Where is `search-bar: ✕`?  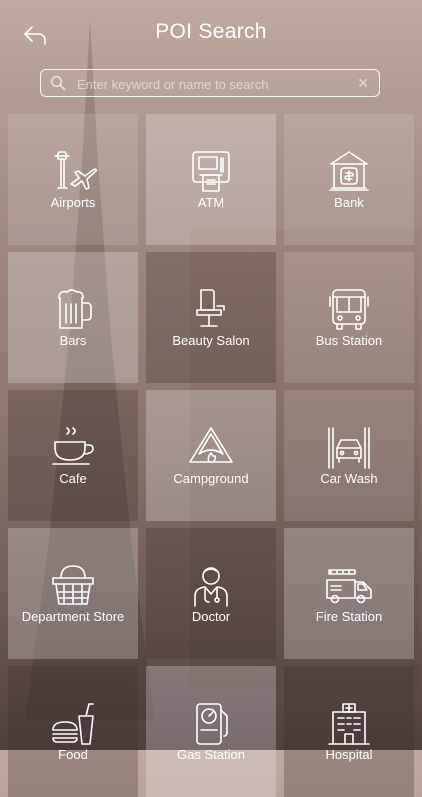
search-bar: ✕ is located at coordinates (210, 83).